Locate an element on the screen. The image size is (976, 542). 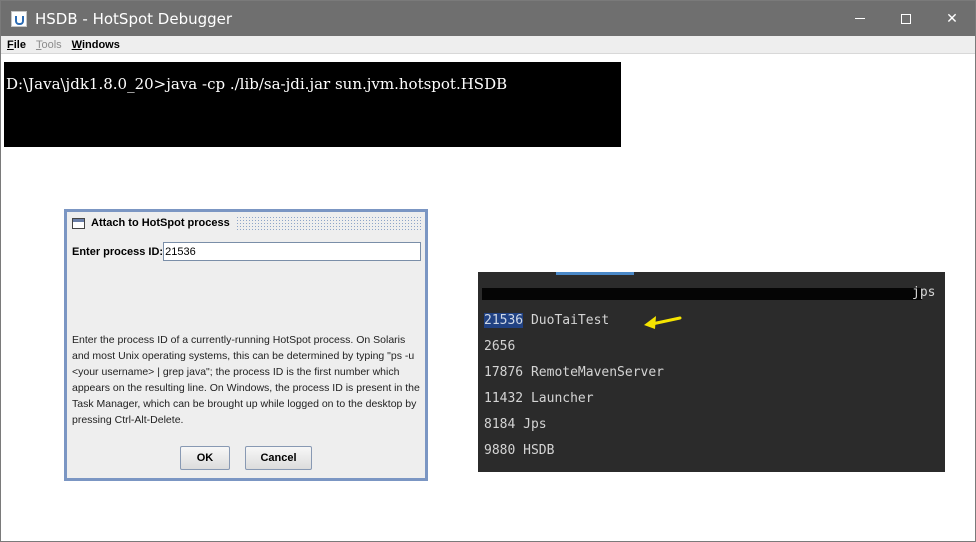
highlighted-pid: 21536 is located at coordinates (504, 320).